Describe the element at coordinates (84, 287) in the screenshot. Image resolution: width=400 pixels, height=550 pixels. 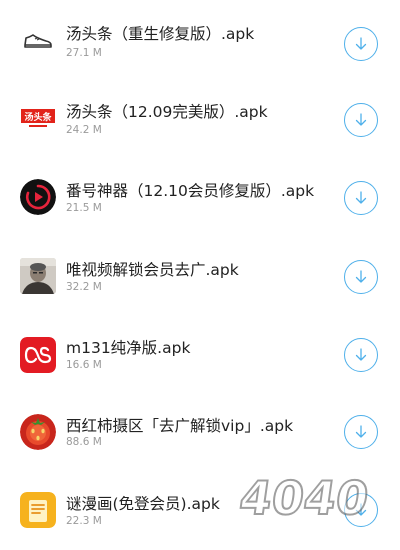
I see `app-size: 32.2 M` at that location.